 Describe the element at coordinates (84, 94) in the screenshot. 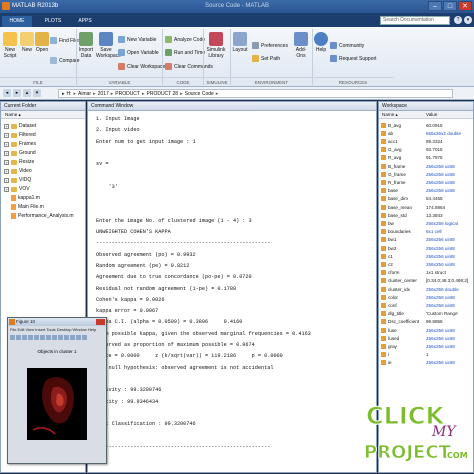

I see `crumb-aimar: Aimar` at that location.